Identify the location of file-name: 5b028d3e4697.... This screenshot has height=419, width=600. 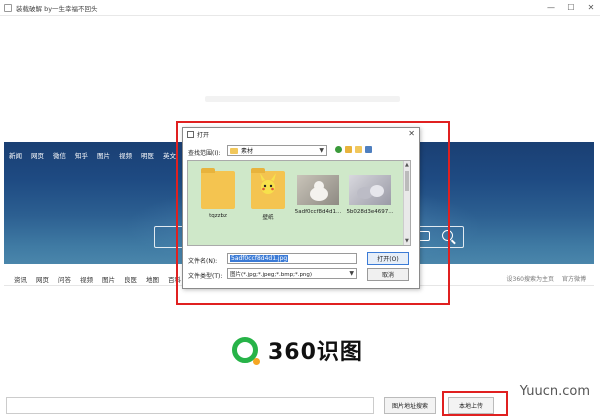
(370, 212).